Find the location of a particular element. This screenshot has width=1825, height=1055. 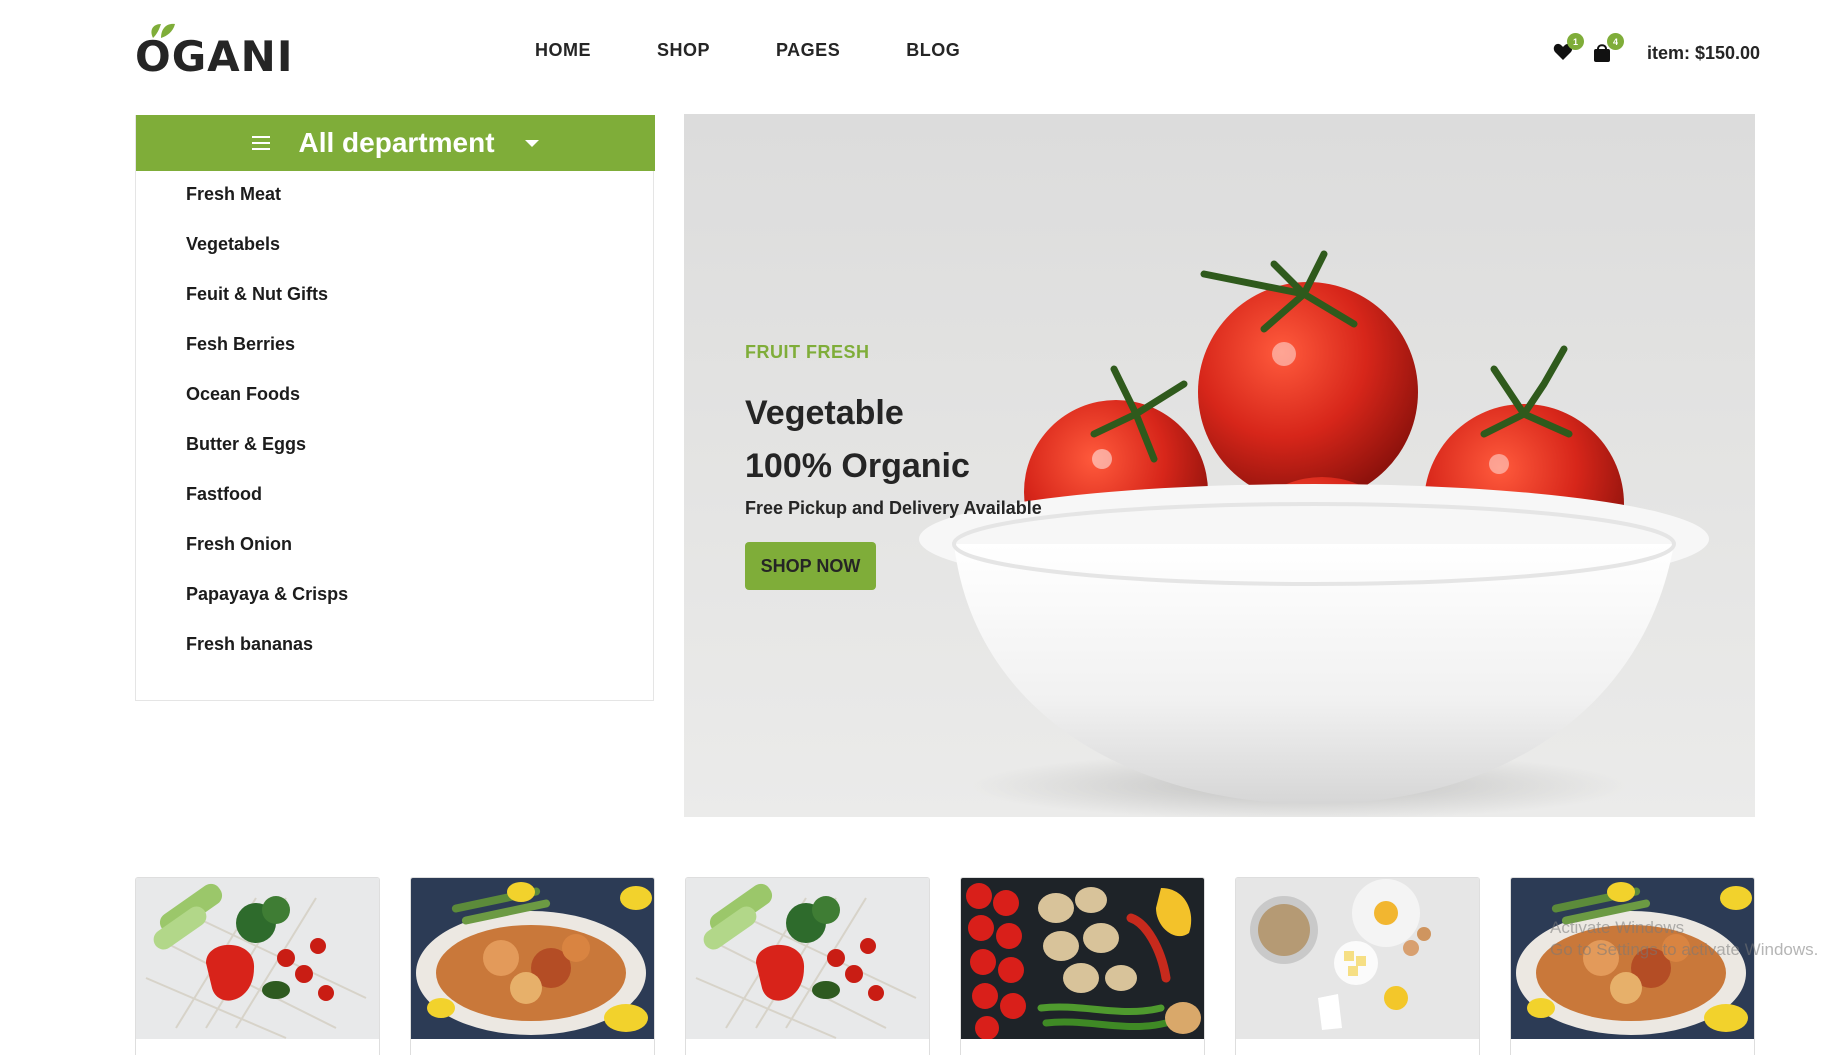

cart-button: 4 is located at coordinates (1608, 49).